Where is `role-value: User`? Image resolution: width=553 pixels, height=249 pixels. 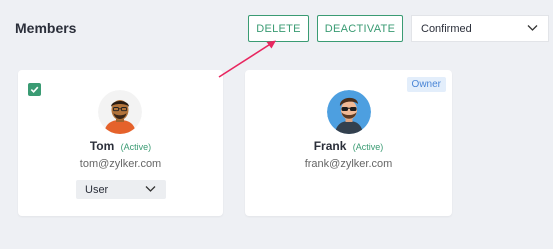 role-value: User is located at coordinates (97, 189).